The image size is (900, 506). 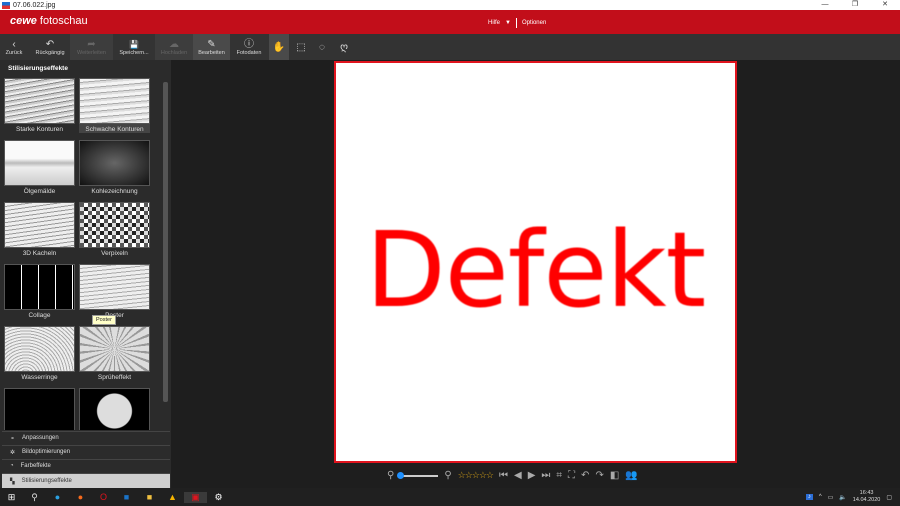 What do you see at coordinates (57, 497) in the screenshot?
I see `edge-icon: ●` at bounding box center [57, 497].